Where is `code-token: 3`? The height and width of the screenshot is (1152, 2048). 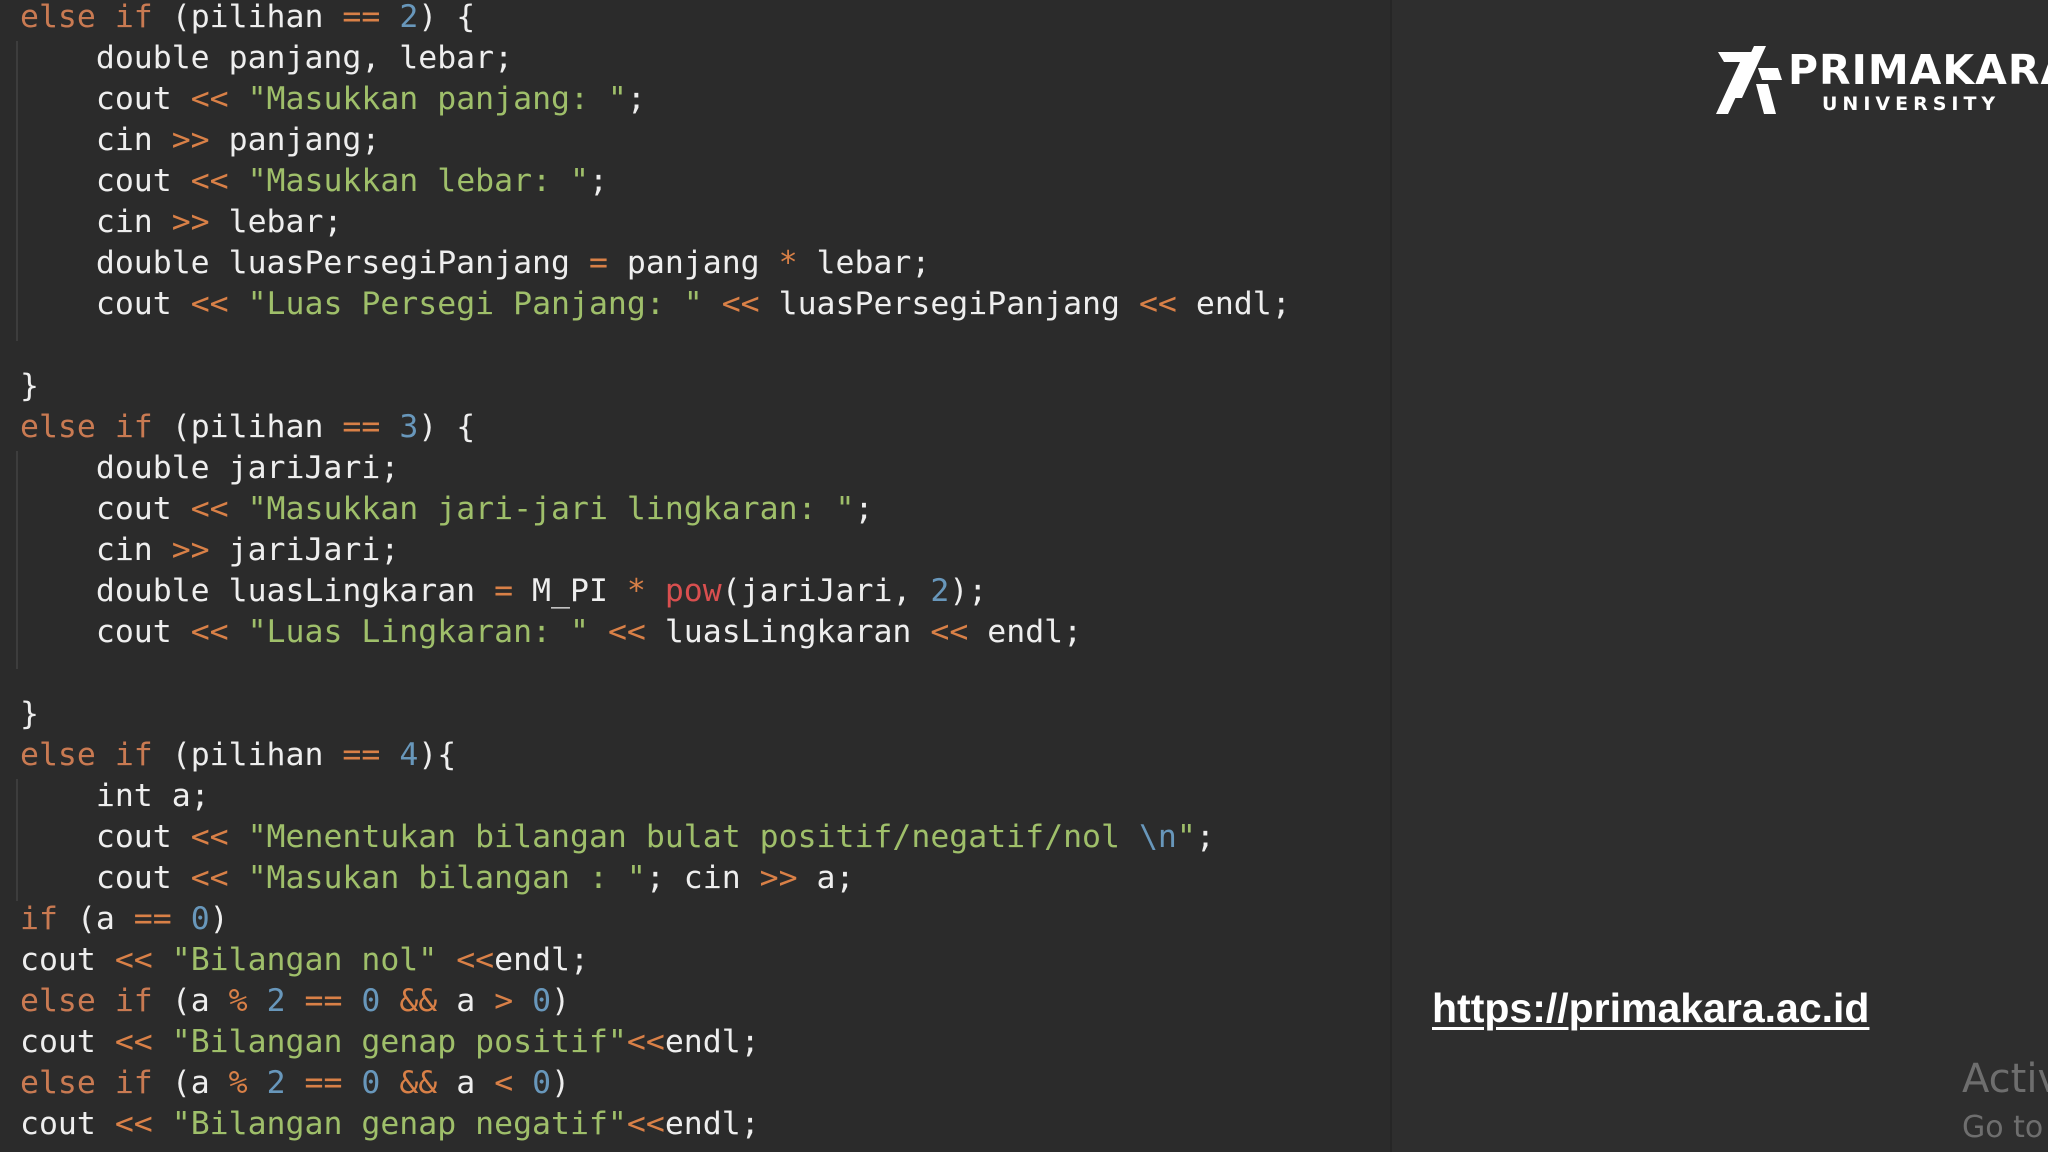 code-token: 3 is located at coordinates (409, 427).